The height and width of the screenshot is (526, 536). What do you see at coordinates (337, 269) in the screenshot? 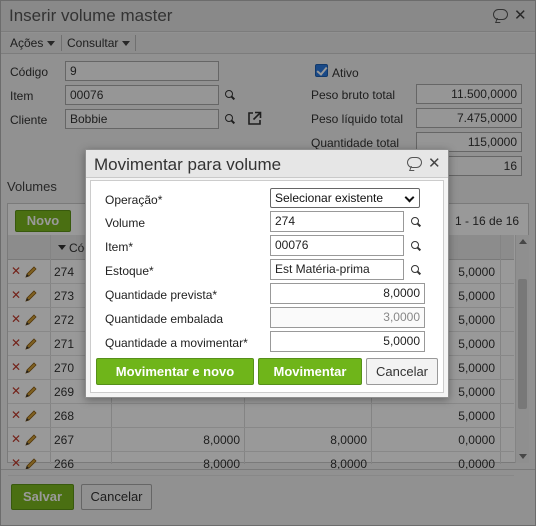
I see `estoque-field: Est Matéria-prima` at bounding box center [337, 269].